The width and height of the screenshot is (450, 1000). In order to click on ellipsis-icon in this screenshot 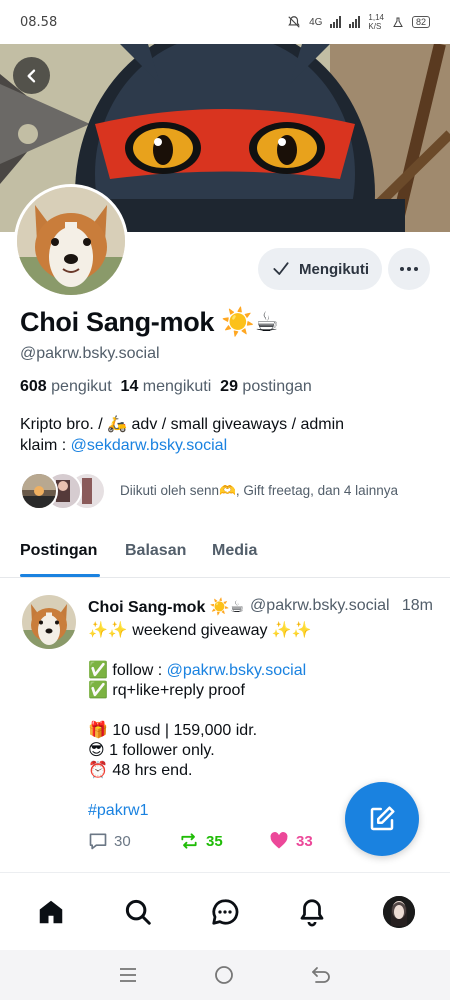, I will do `click(402, 269)`.